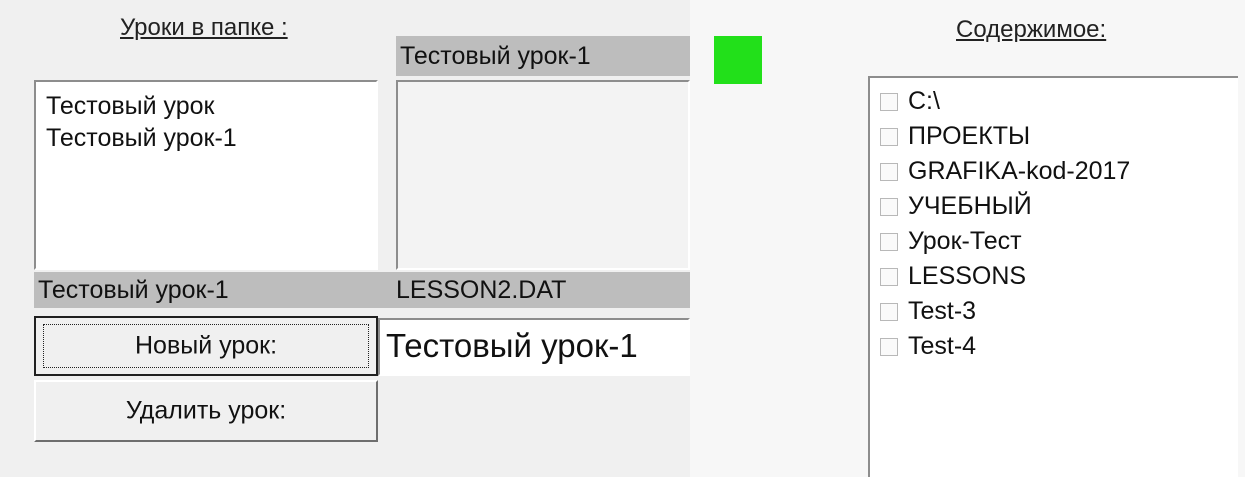  I want to click on status-indicator, so click(738, 60).